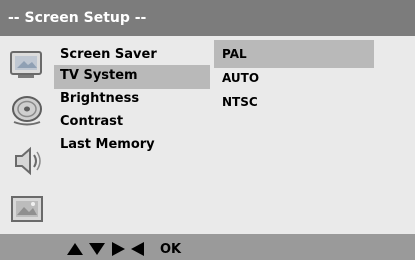 Image resolution: width=415 pixels, height=260 pixels. Describe the element at coordinates (207, 18) in the screenshot. I see `page-title: -- Screen Setup --` at that location.